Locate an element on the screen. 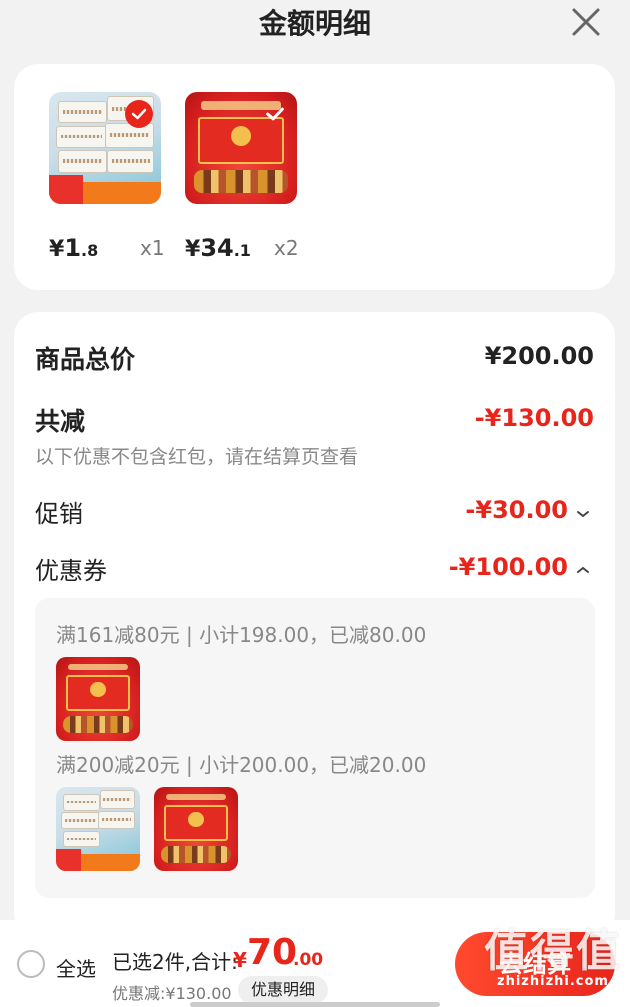 This screenshot has width=630, height=1007. promo-label: 促销 is located at coordinates (59, 511).